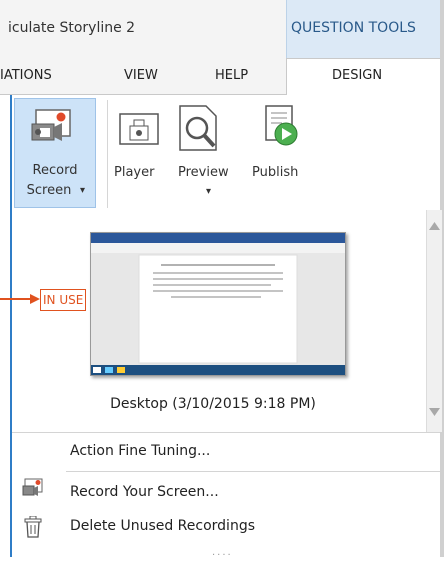  Describe the element at coordinates (134, 172) in the screenshot. I see `player-label: Player` at that location.